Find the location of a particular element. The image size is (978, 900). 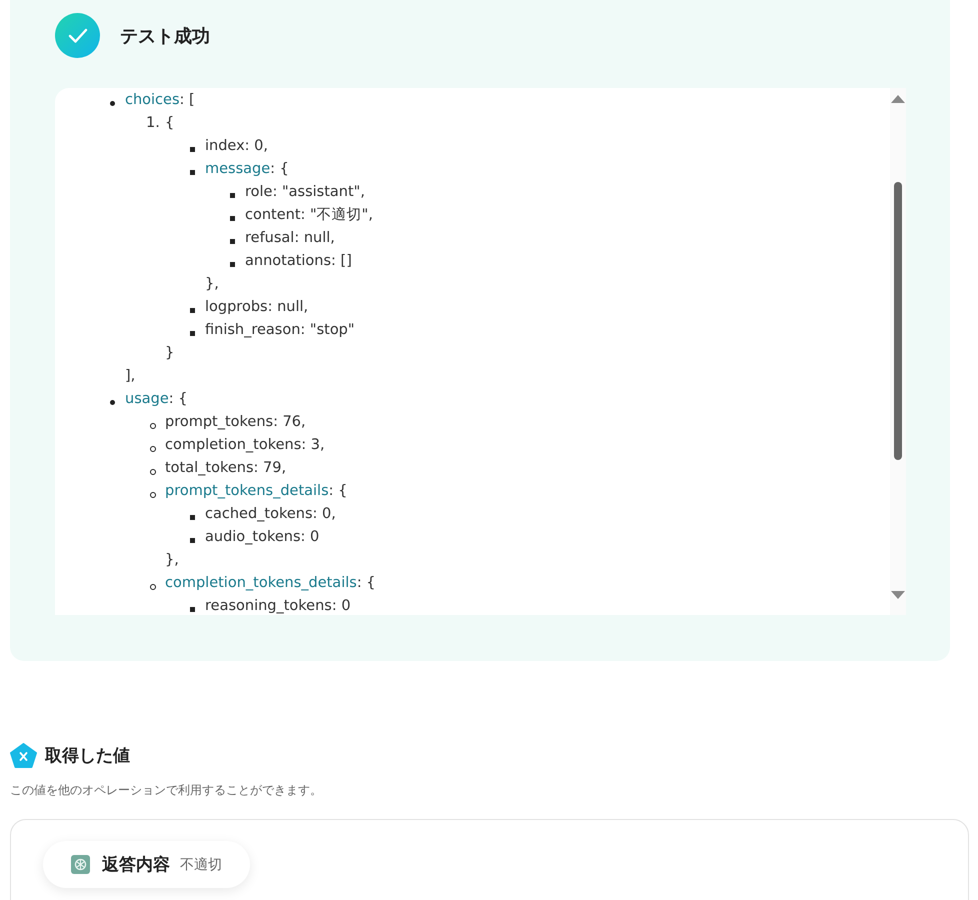

knot-icon is located at coordinates (80, 864).